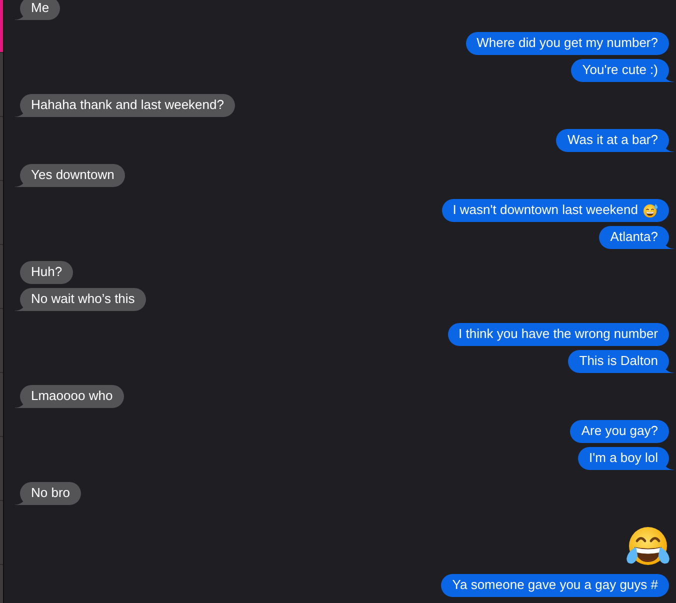  I want to click on message-bubble: I think you have the wrong number, so click(558, 334).